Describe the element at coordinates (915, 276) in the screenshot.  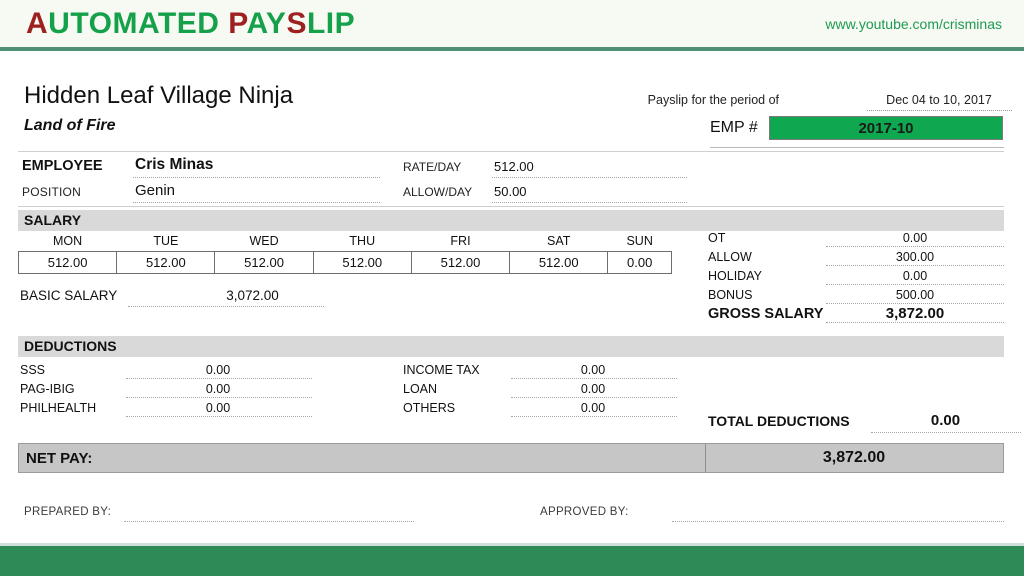
I see `holiday-value: 0.00` at that location.